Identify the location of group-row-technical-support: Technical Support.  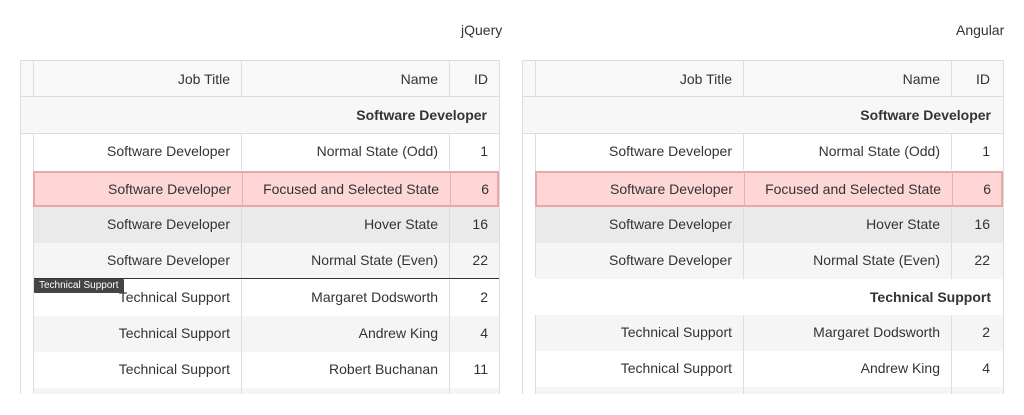
(763, 297).